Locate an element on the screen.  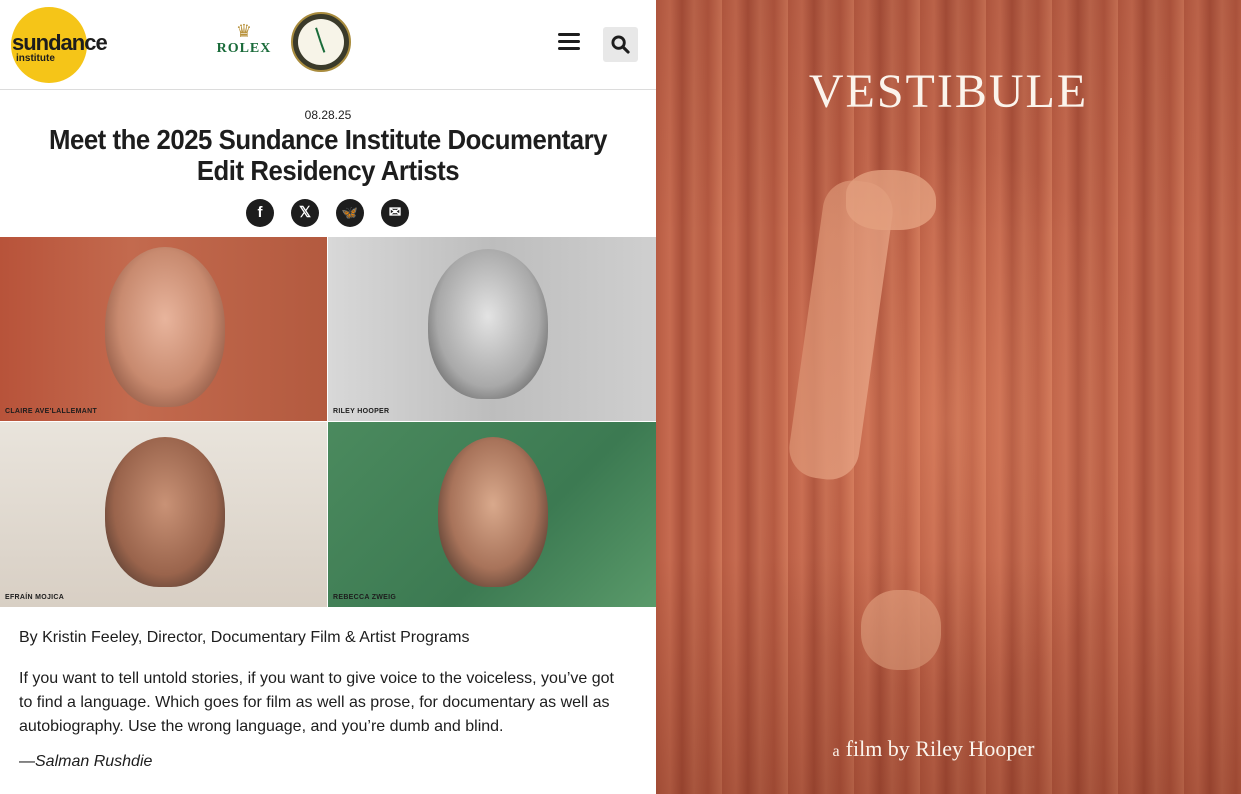
email-icon: ✉ is located at coordinates (395, 212).